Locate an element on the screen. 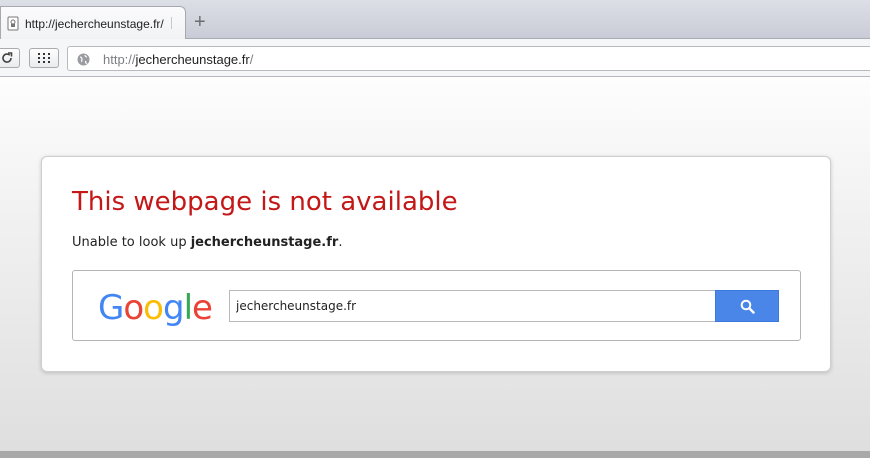 The height and width of the screenshot is (458, 870). globe-icon is located at coordinates (83, 59).